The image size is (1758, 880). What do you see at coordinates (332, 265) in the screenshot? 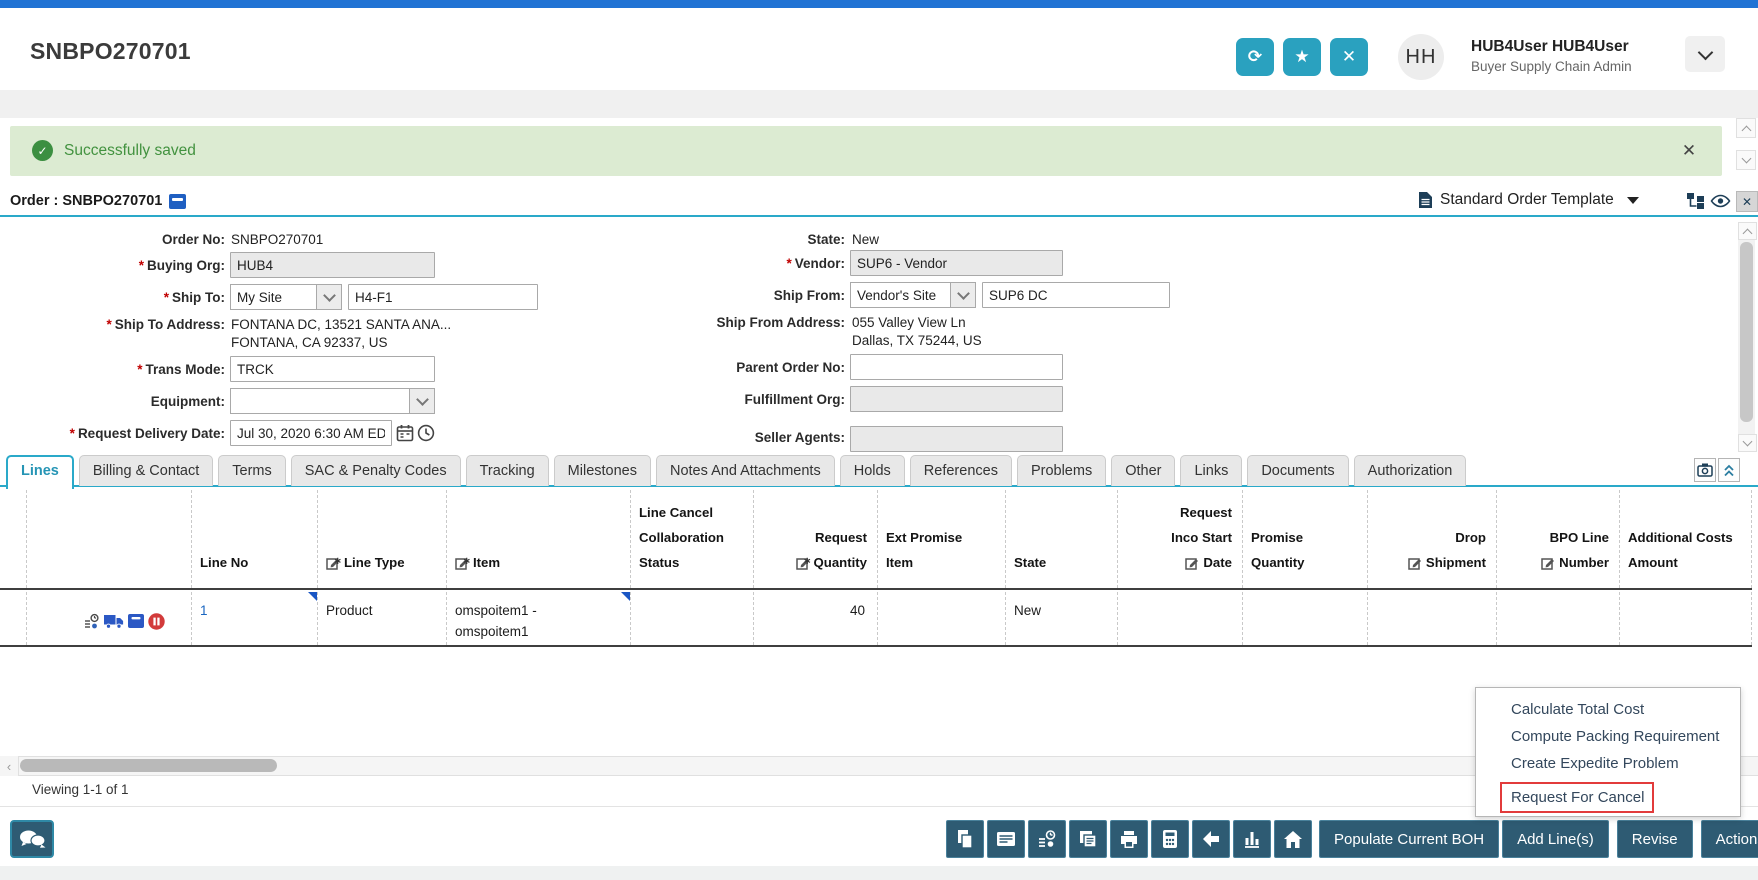
I see `buying-org-field` at bounding box center [332, 265].